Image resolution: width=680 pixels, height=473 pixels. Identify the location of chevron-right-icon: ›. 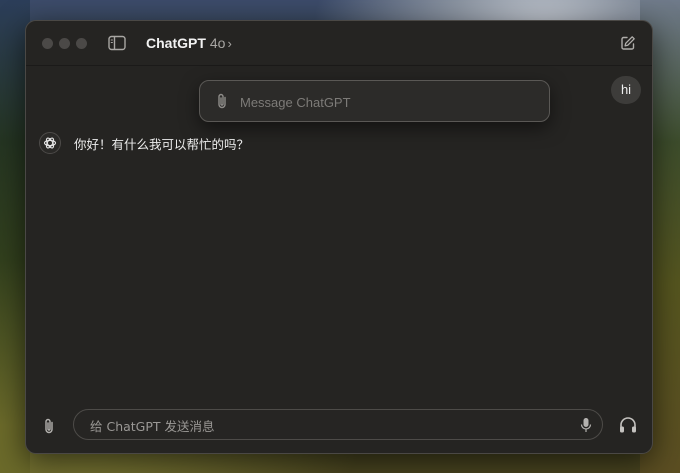
(229, 43).